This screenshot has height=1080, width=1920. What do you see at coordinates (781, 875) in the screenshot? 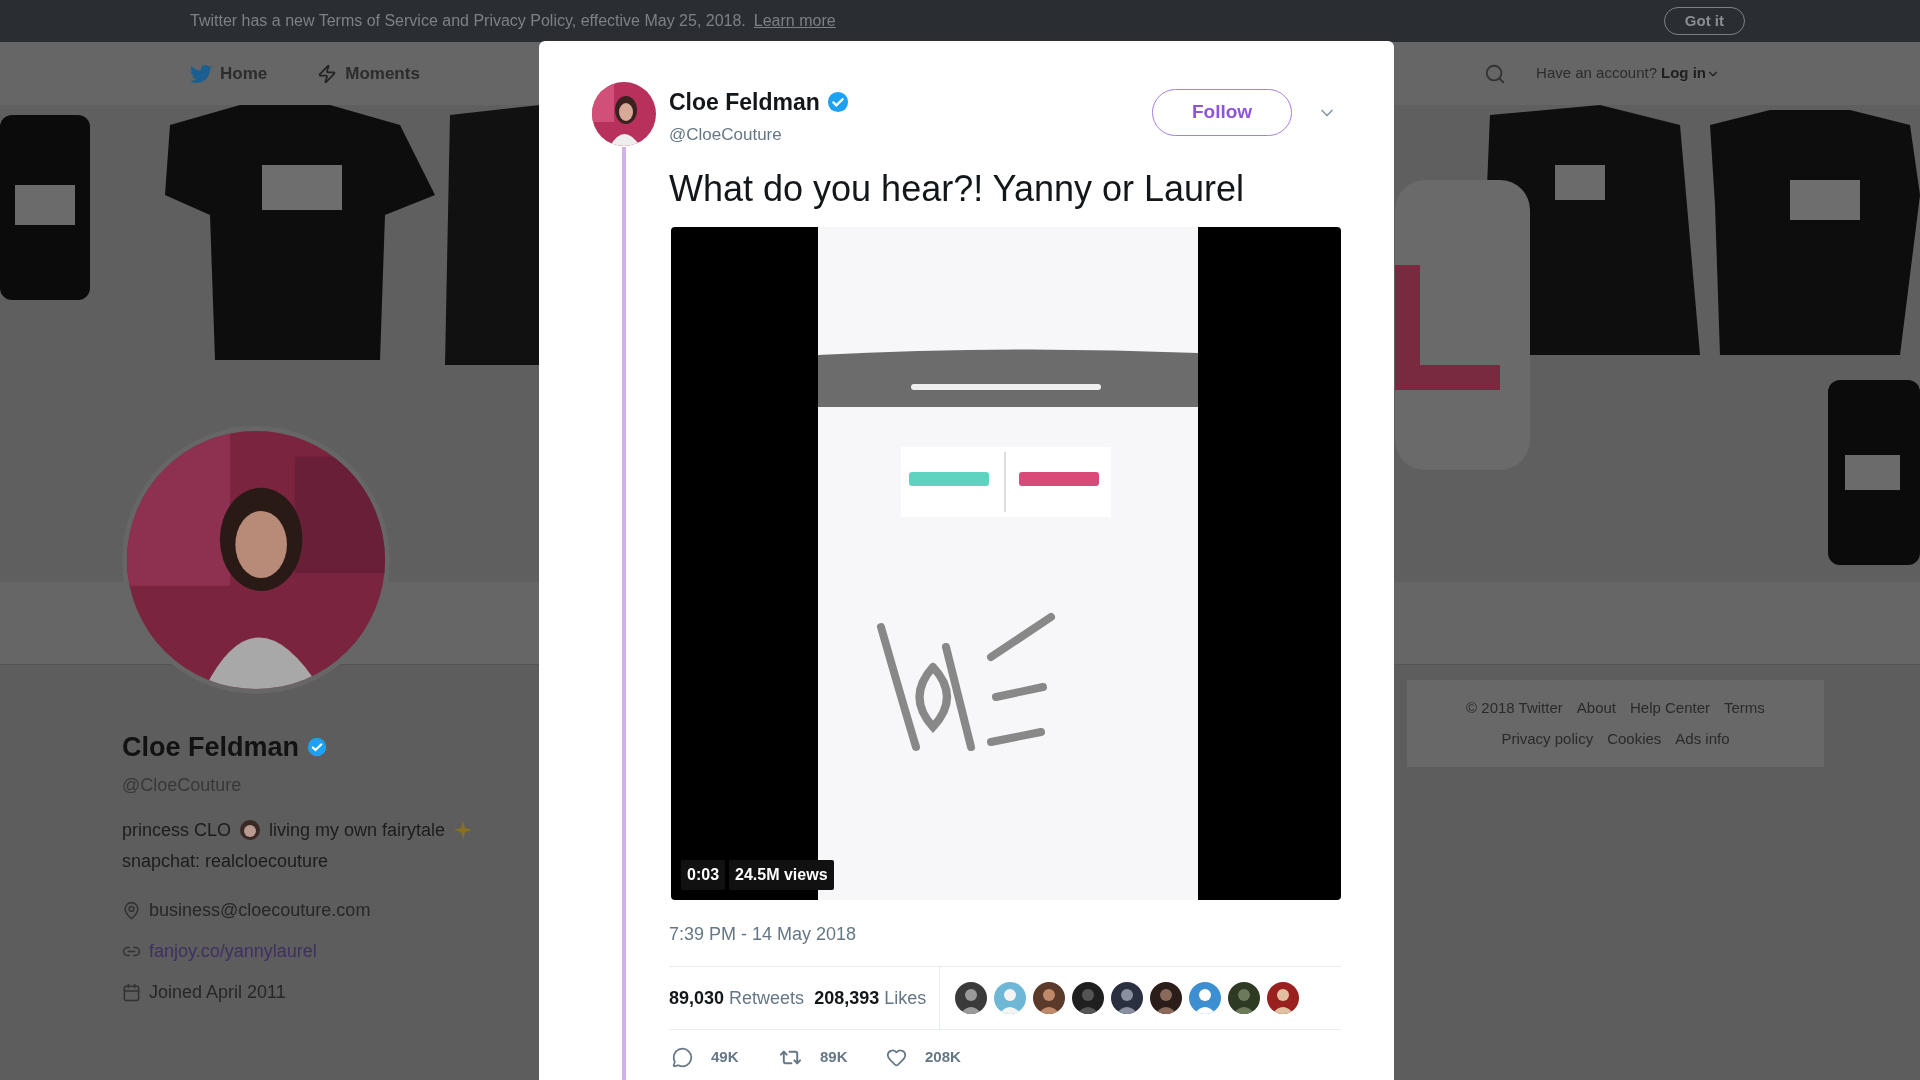
I see `view-count: 24.5M views` at bounding box center [781, 875].